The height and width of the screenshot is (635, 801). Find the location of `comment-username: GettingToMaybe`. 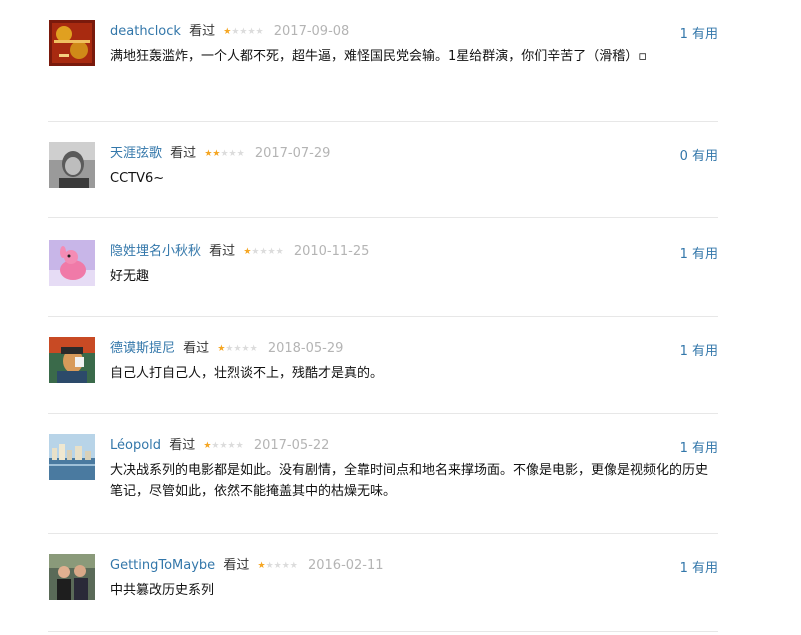

comment-username: GettingToMaybe is located at coordinates (162, 565).